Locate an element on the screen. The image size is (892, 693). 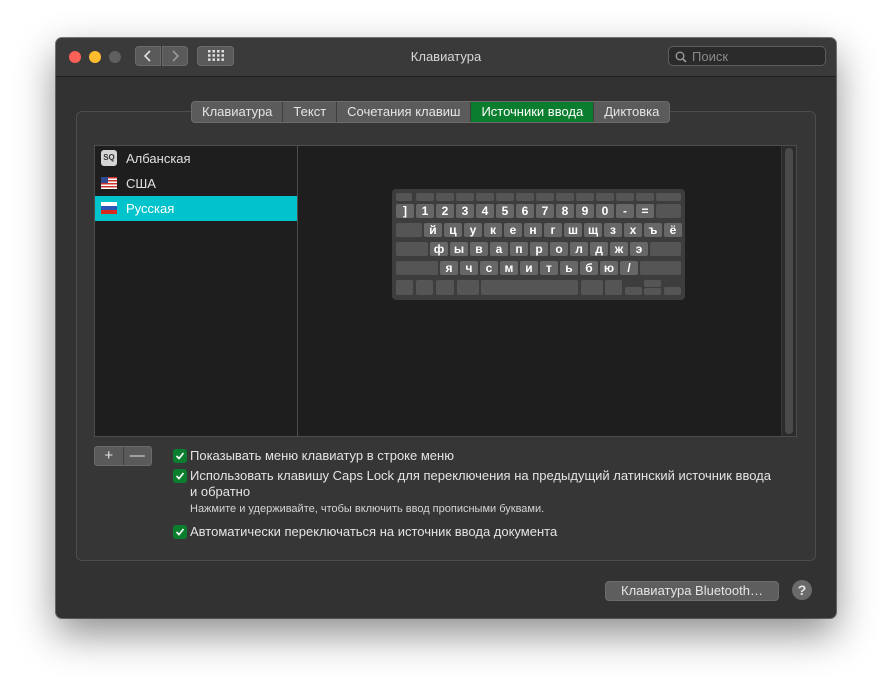
tab-shortcuts: Сочетания клавиш is located at coordinates (404, 112).